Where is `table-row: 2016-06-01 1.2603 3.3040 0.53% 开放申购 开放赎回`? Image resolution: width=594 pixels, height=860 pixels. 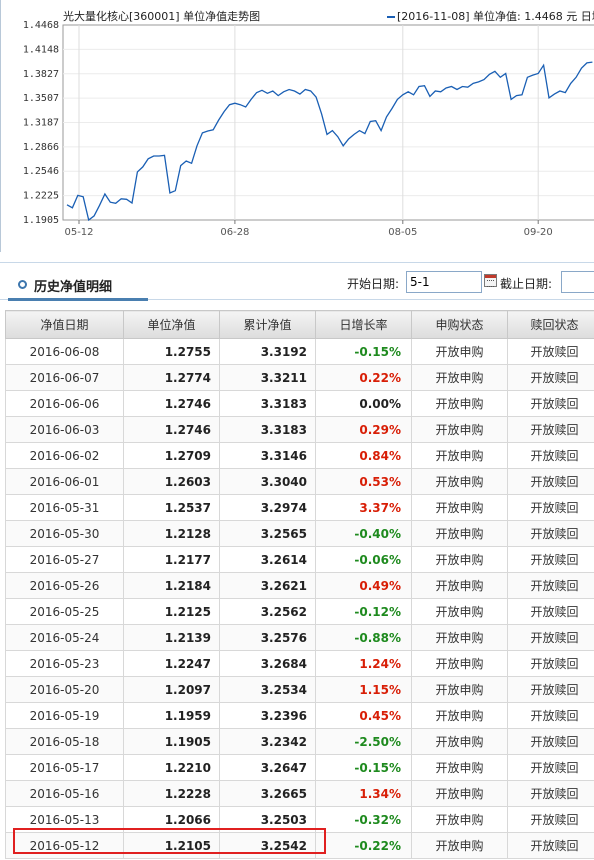 table-row: 2016-06-01 1.2603 3.3040 0.53% 开放申购 开放赎回 is located at coordinates (299, 481).